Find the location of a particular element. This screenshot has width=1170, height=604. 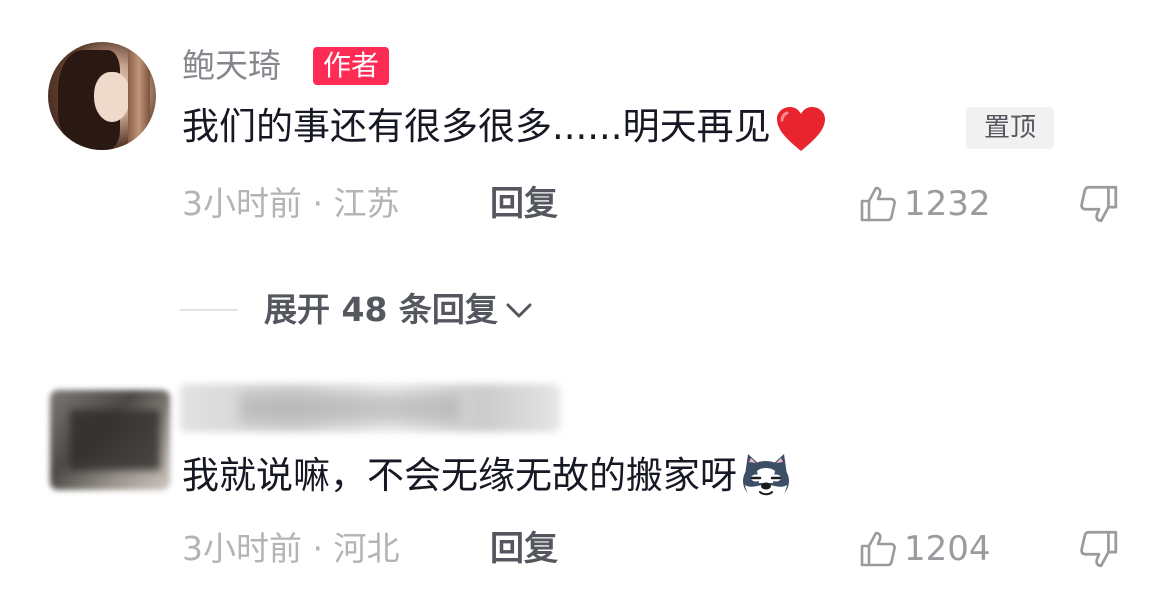

comment-text: 我们的事还有很多很多......明天再见 is located at coordinates (504, 127).